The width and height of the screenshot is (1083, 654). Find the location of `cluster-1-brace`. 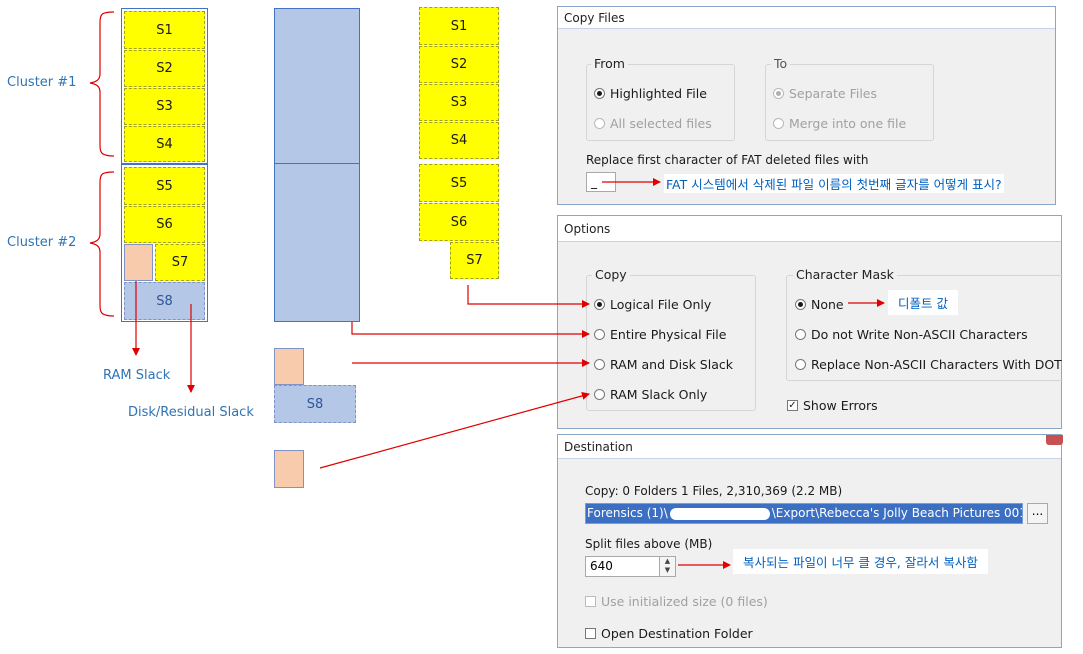

cluster-1-brace is located at coordinates (102, 84).